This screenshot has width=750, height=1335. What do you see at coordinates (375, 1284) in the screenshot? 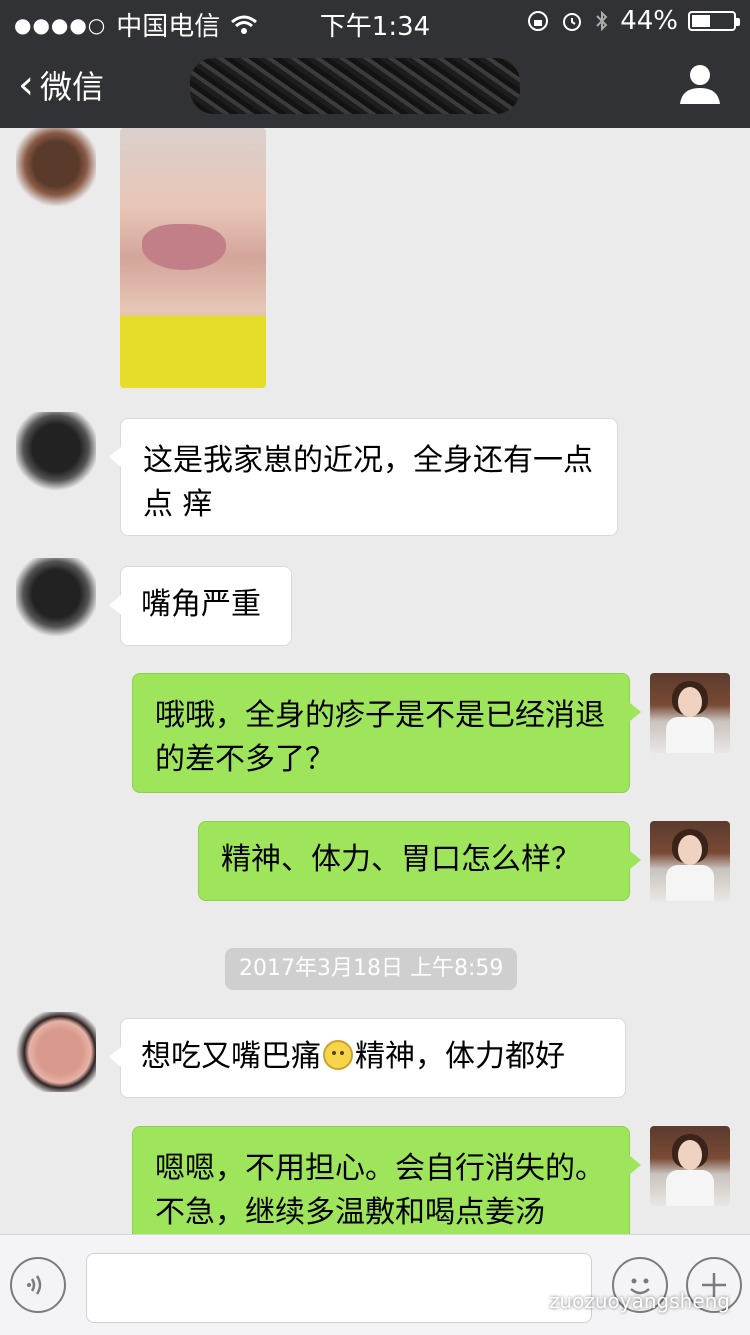
I see `input-bar: zuozuoyangsheng` at bounding box center [375, 1284].